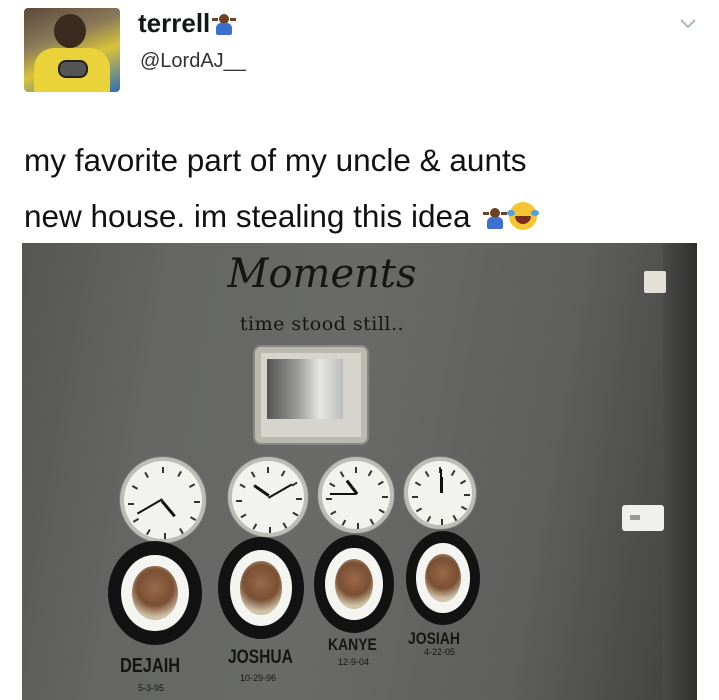  I want to click on author-name-row: terrell, so click(187, 23).